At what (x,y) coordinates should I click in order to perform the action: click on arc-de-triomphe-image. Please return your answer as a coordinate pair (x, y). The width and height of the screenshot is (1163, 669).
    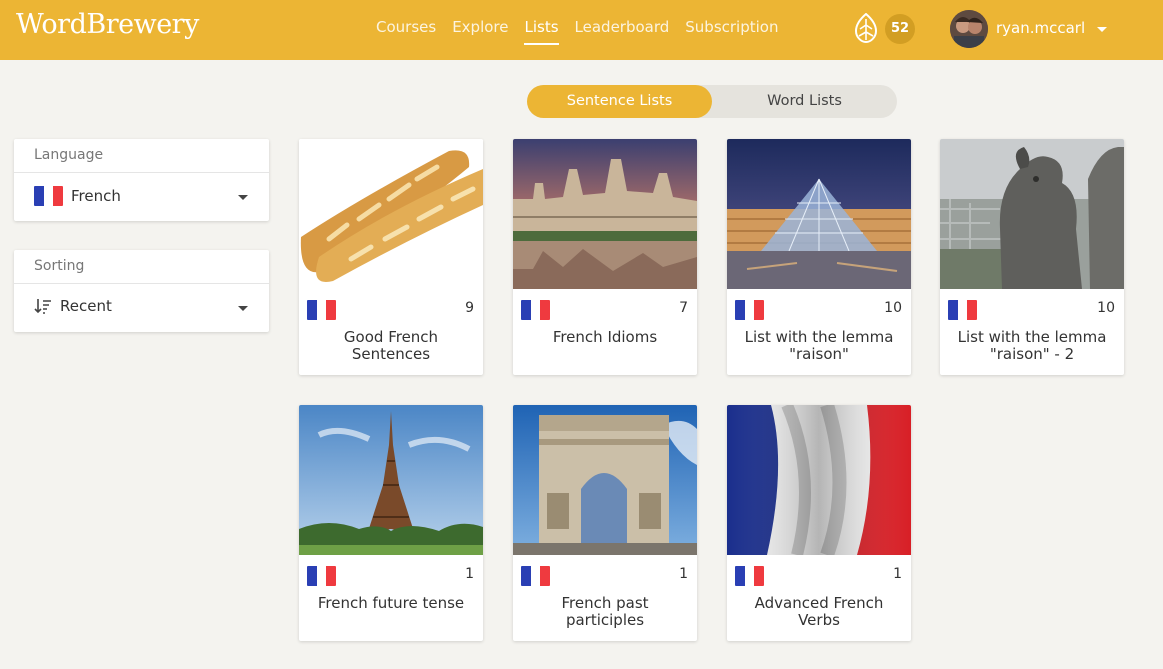
    Looking at the image, I should click on (605, 480).